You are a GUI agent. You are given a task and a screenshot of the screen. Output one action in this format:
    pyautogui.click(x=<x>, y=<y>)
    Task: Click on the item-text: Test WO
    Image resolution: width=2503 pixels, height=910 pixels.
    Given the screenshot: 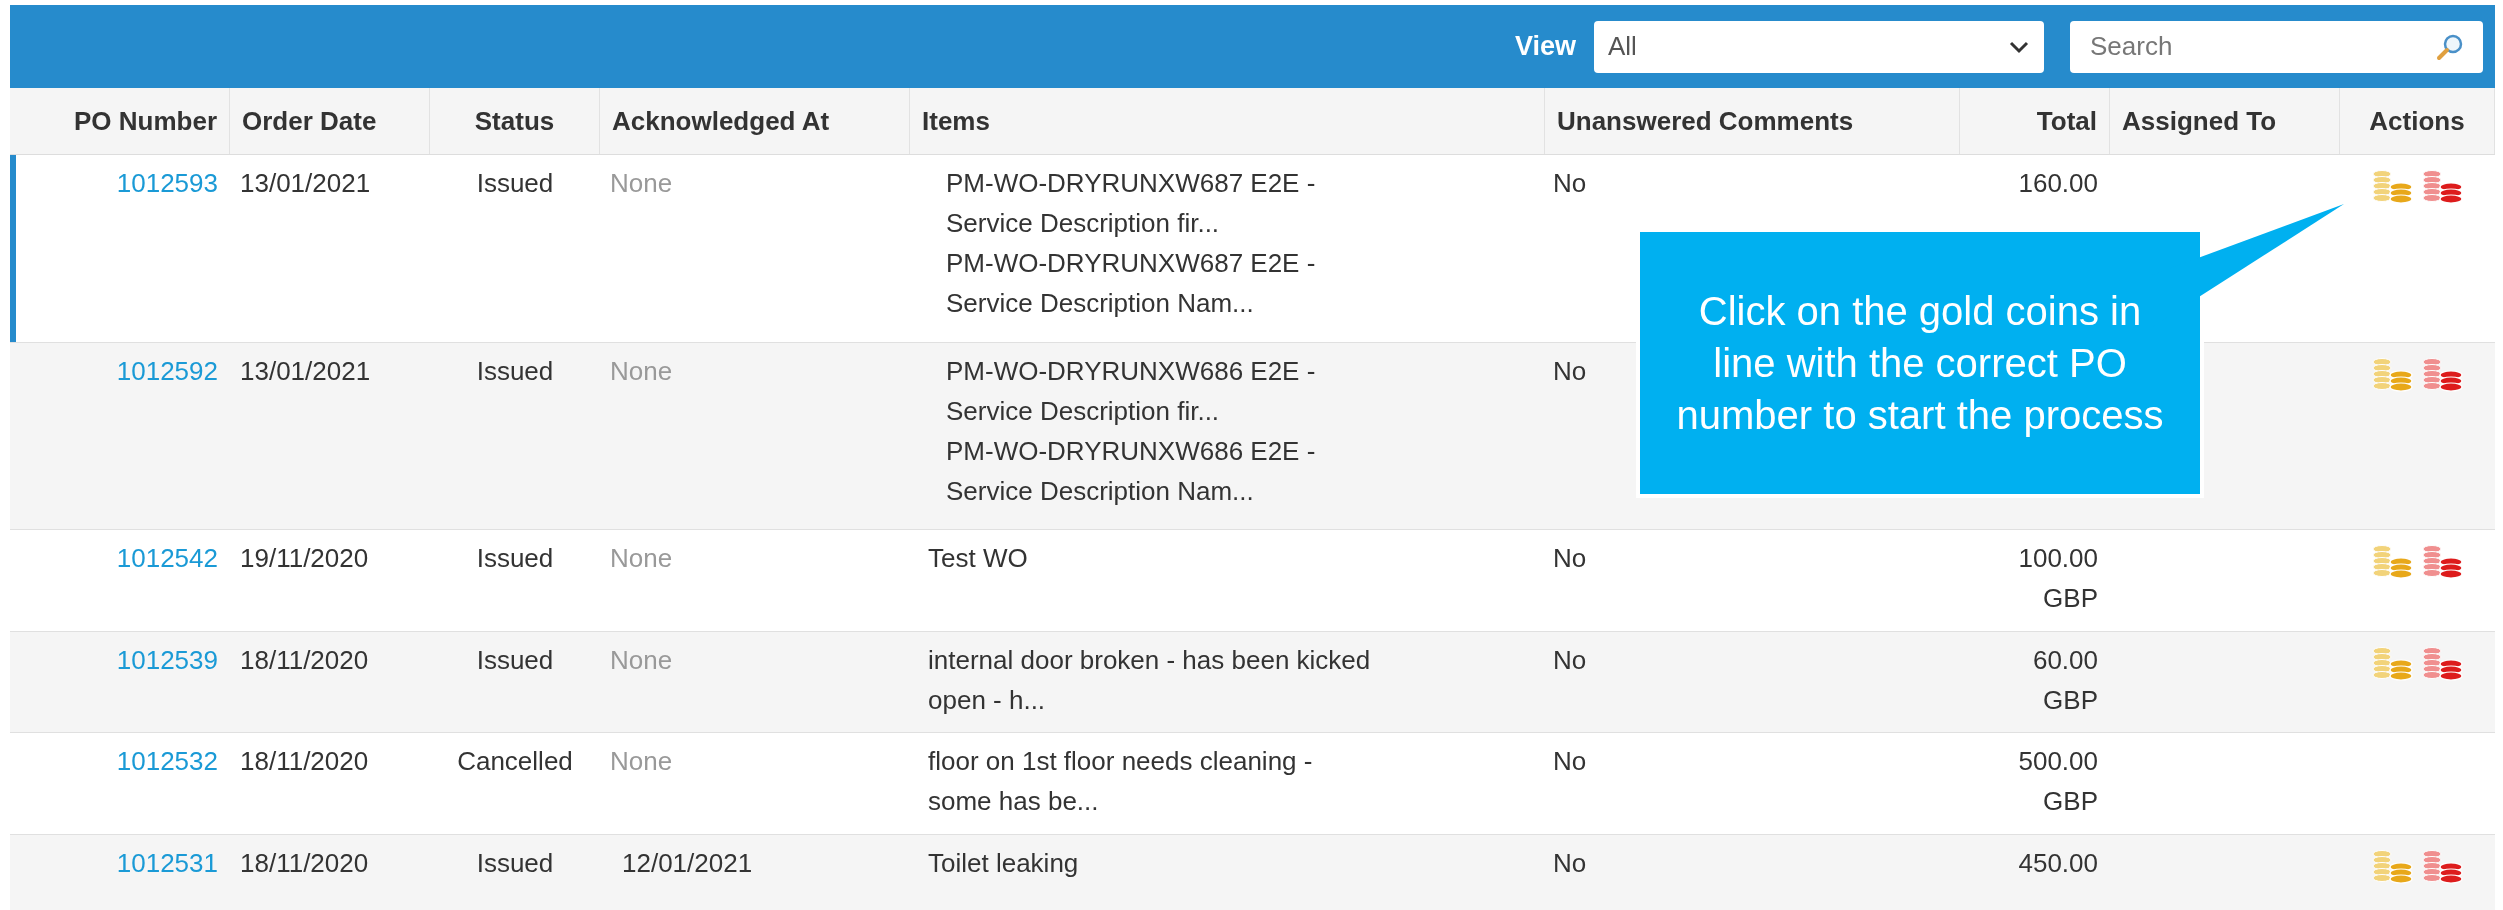 What is the action you would take?
    pyautogui.click(x=978, y=558)
    